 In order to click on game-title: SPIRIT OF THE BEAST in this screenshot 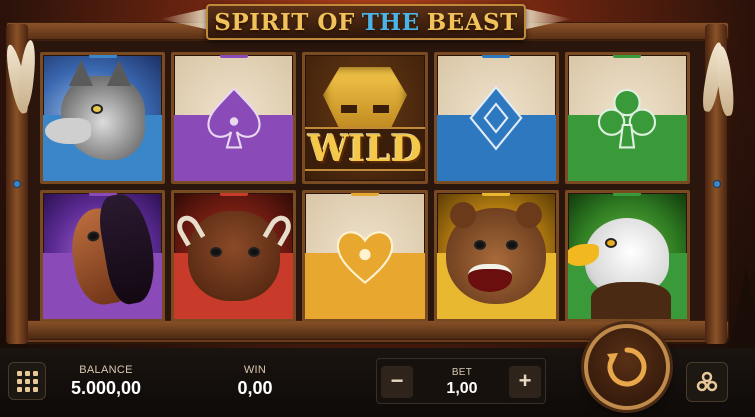, I will do `click(366, 22)`.